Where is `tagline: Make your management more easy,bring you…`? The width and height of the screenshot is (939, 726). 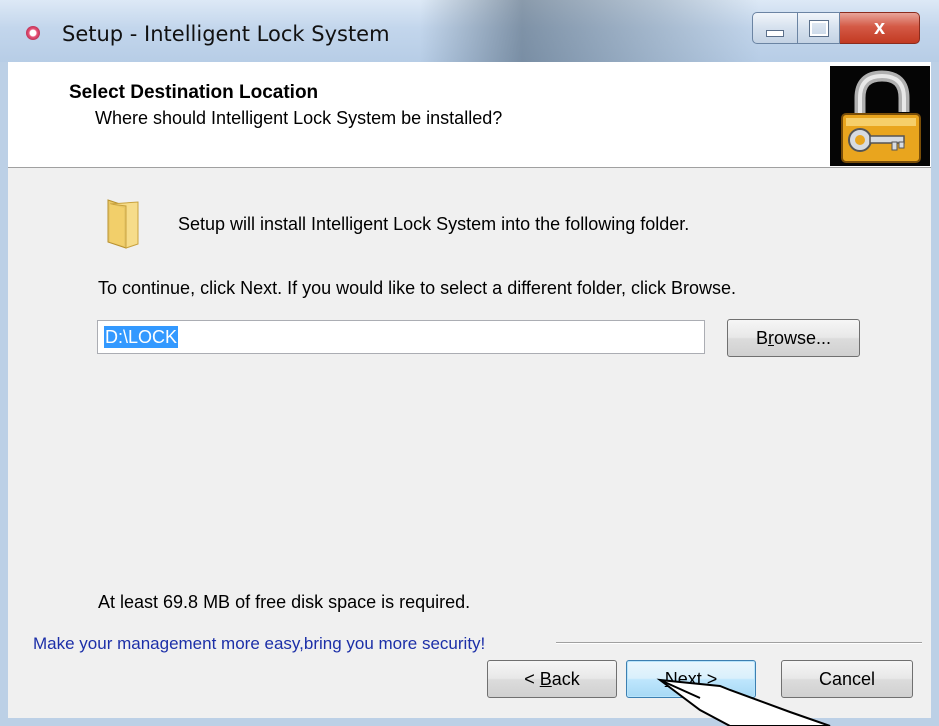 tagline: Make your management more easy,bring you… is located at coordinates (259, 643).